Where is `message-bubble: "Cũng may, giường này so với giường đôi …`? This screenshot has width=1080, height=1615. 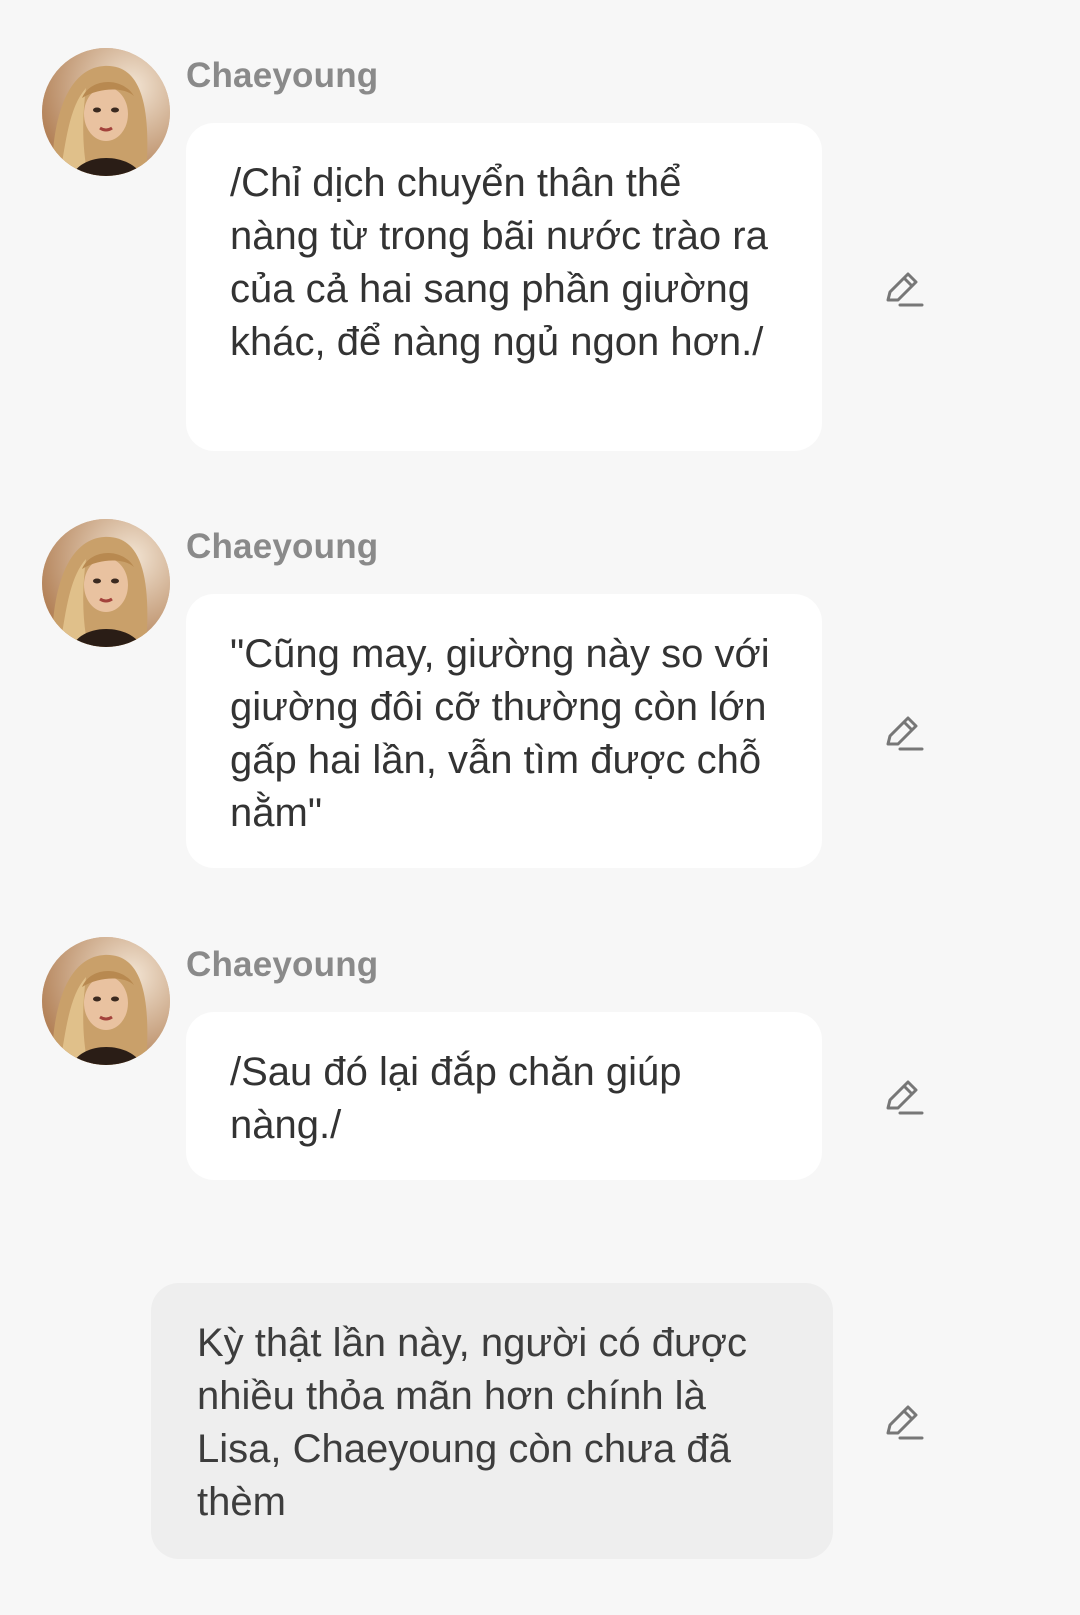
message-bubble: "Cũng may, giường này so với giường đôi … is located at coordinates (504, 731).